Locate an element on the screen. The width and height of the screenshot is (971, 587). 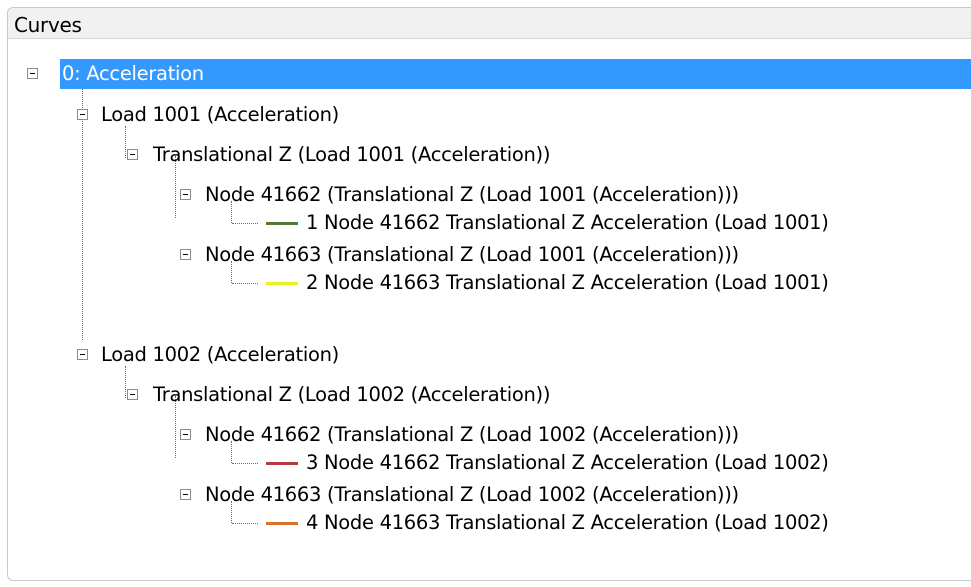
tree-item-load-1002: Load 1002 (Acceleration) is located at coordinates (220, 355).